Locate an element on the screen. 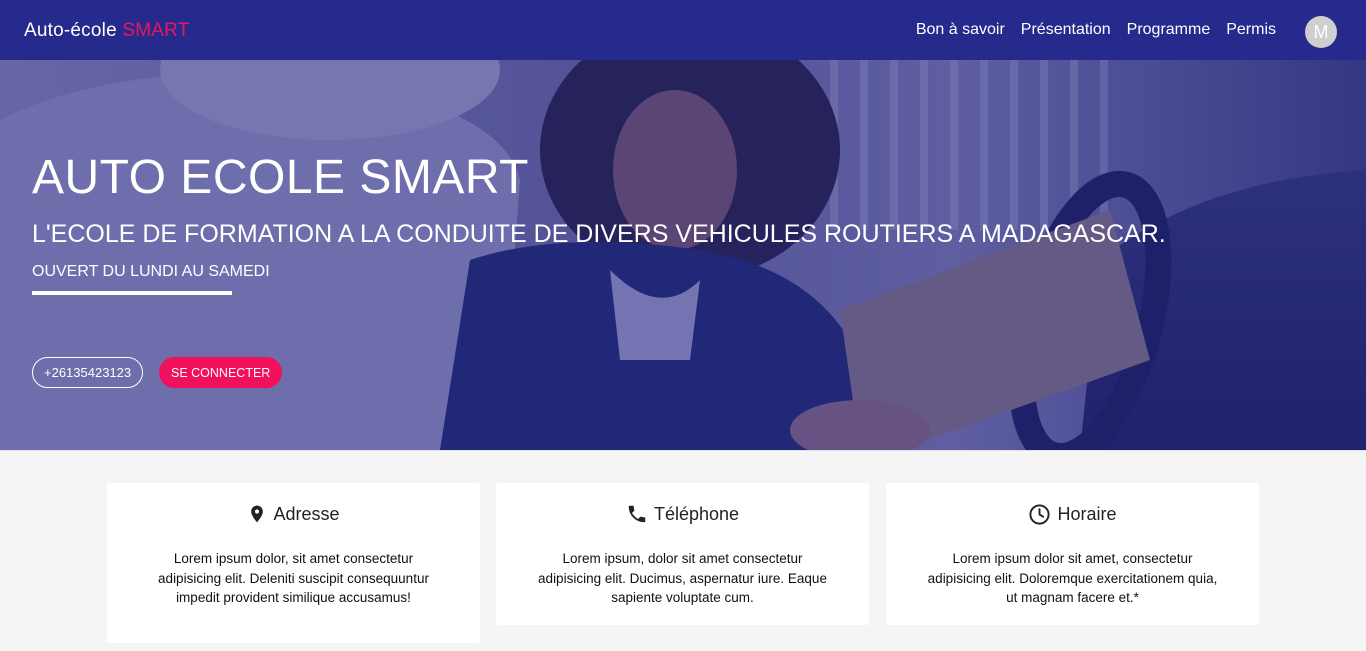 The image size is (1366, 651). nav-link-programme: Programme is located at coordinates (1169, 30).